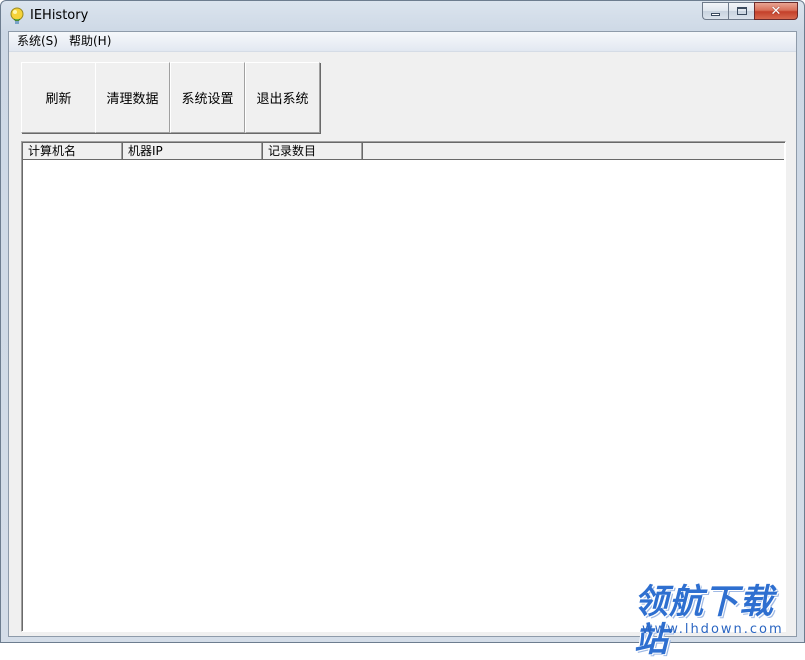 The image size is (805, 660). What do you see at coordinates (58, 97) in the screenshot?
I see `refresh-button: 刷新` at bounding box center [58, 97].